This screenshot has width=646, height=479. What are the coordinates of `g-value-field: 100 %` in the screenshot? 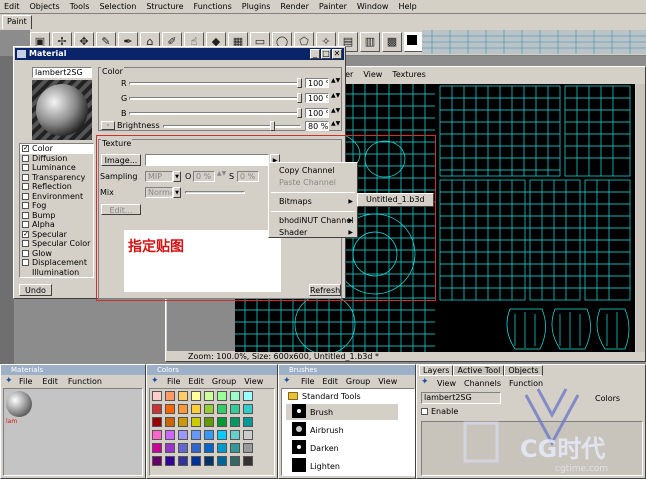 It's located at (317, 98).